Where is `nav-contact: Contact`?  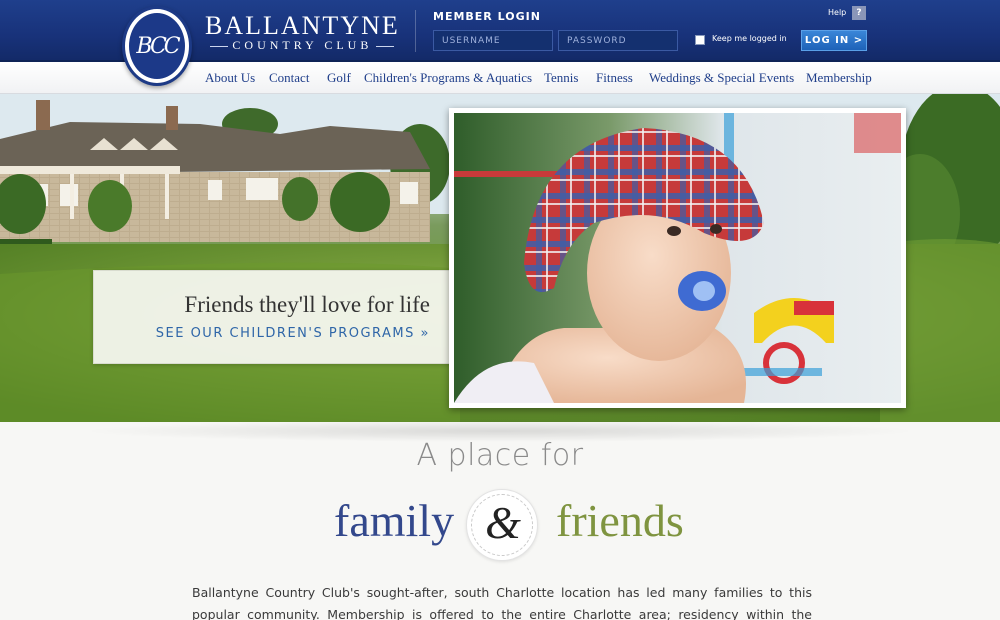 nav-contact: Contact is located at coordinates (289, 78).